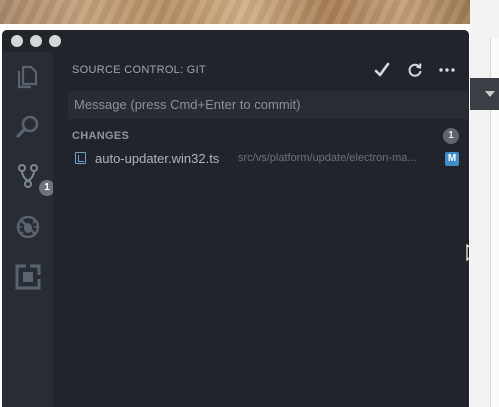  Describe the element at coordinates (80, 158) in the screenshot. I see `typescript-file-icon` at that location.